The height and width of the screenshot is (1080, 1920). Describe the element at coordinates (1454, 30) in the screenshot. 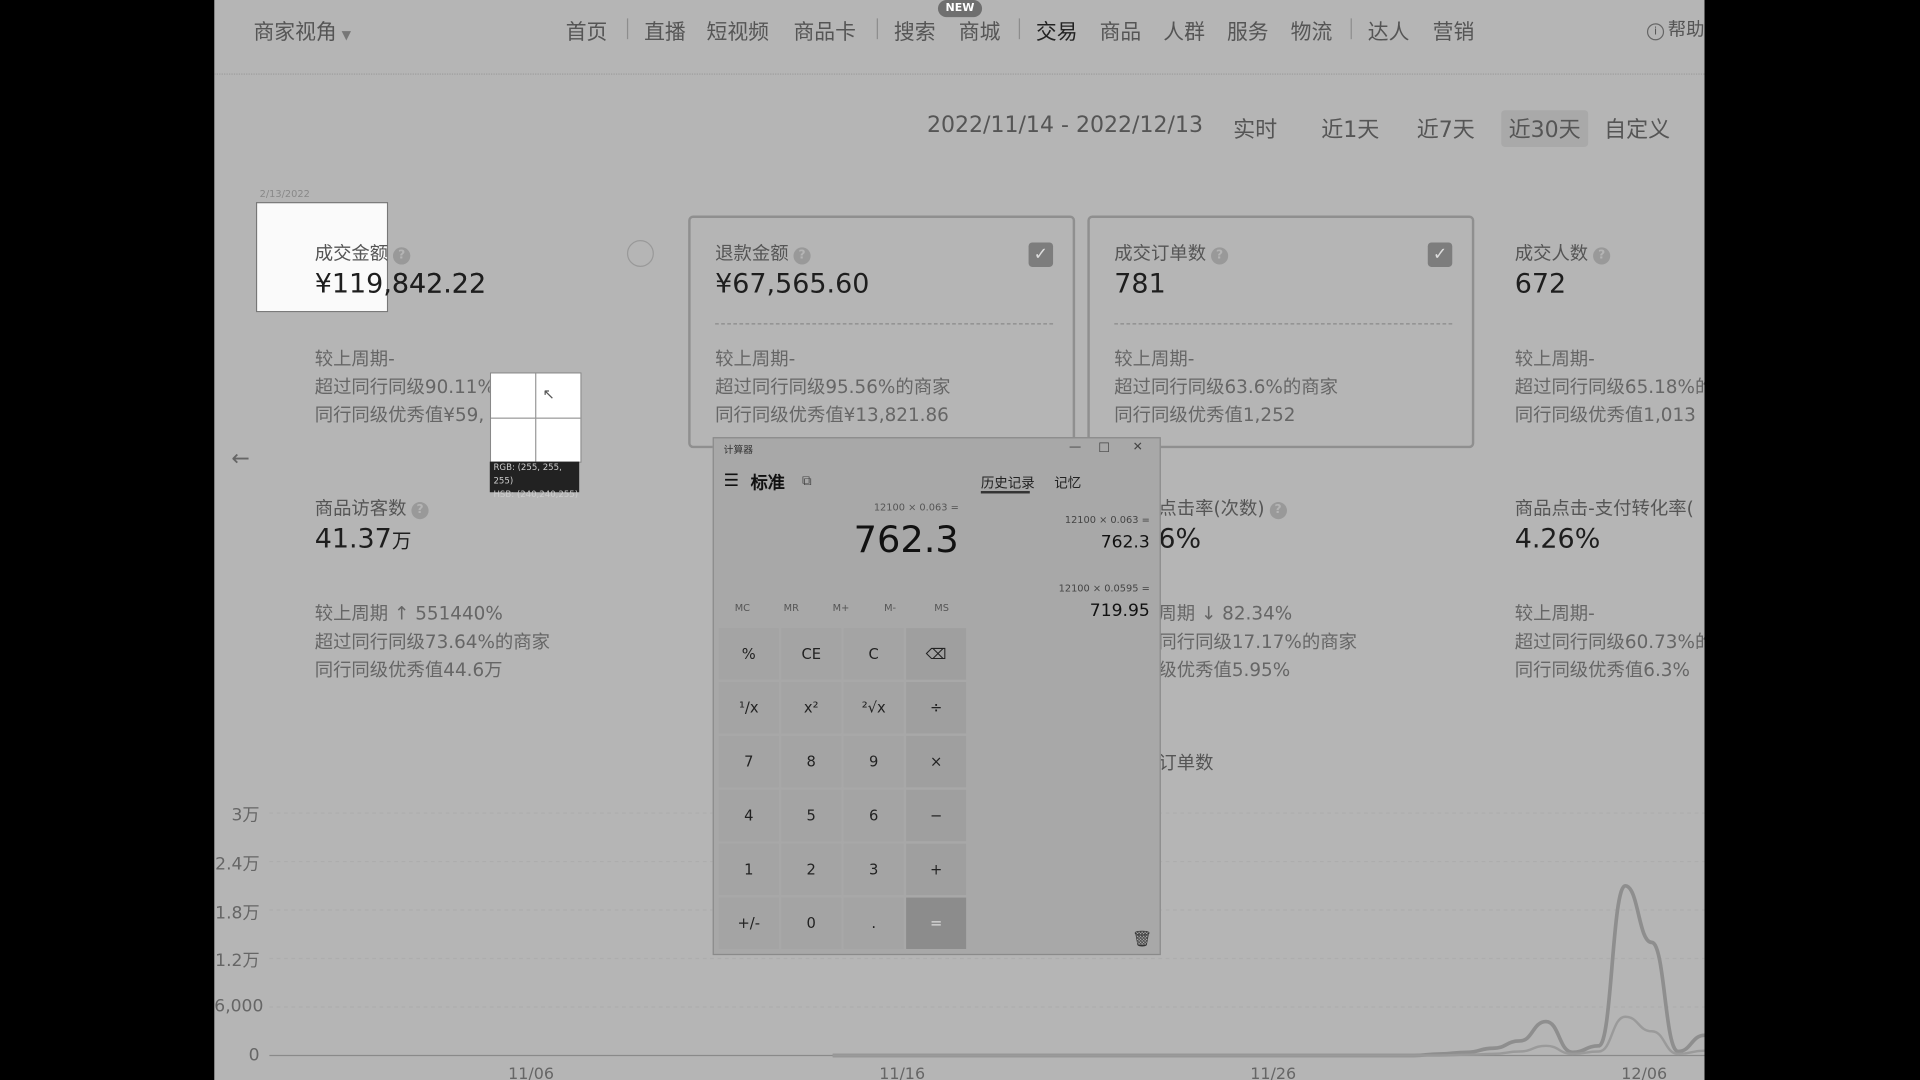

I see `nav-marketing: 营销` at that location.